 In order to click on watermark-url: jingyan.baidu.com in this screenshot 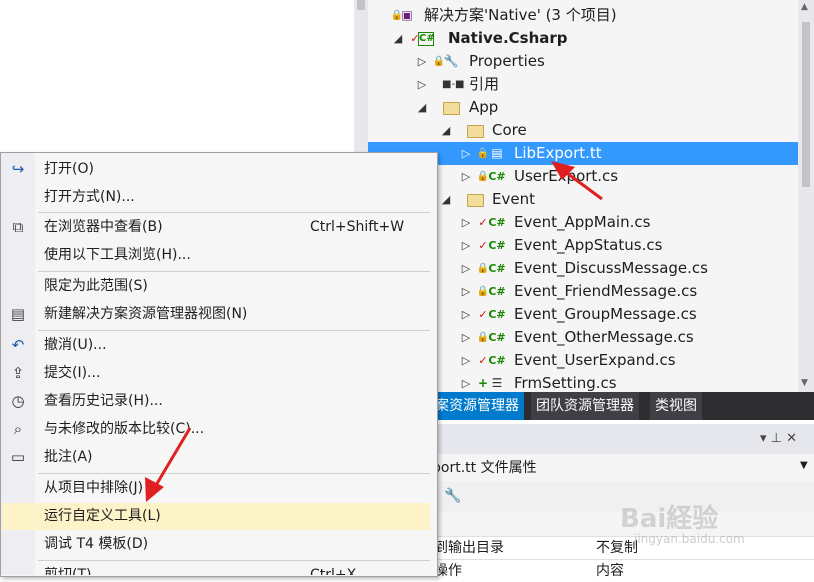, I will do `click(689, 539)`.